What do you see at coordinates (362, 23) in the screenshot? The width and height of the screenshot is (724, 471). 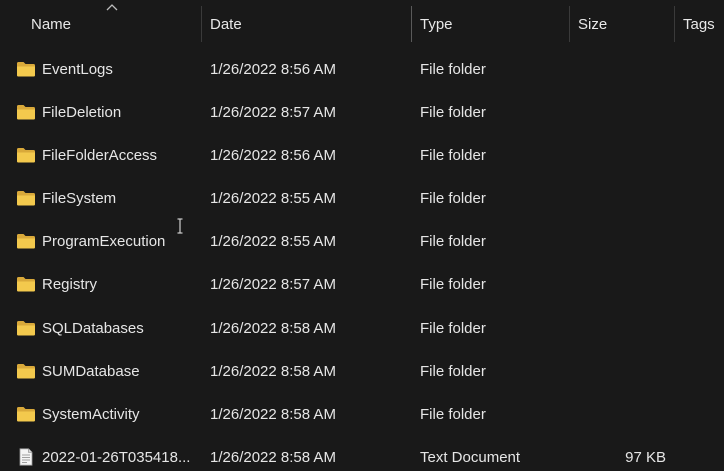 I see `column-header-bar: Name Date Type Size Tags` at bounding box center [362, 23].